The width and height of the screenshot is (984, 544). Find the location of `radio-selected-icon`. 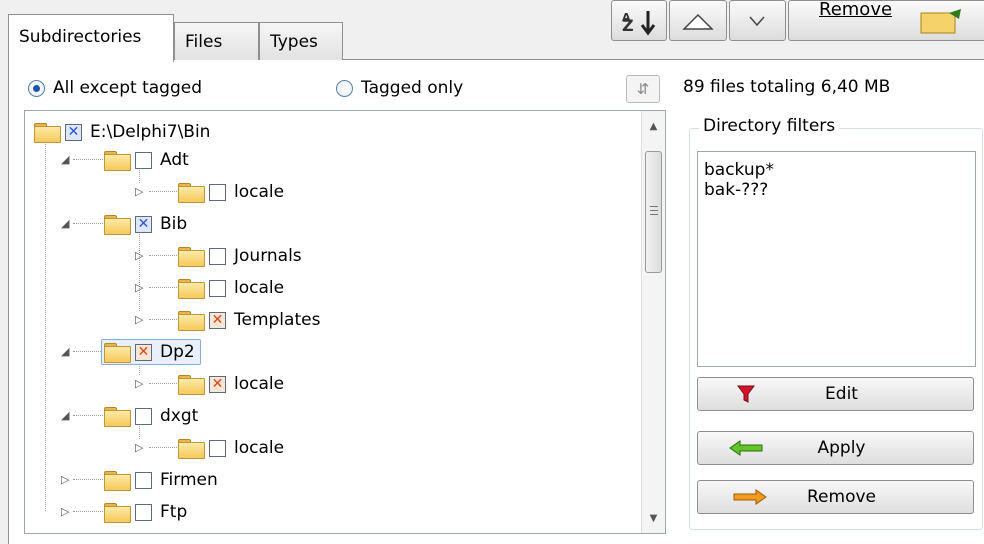

radio-selected-icon is located at coordinates (36, 88).